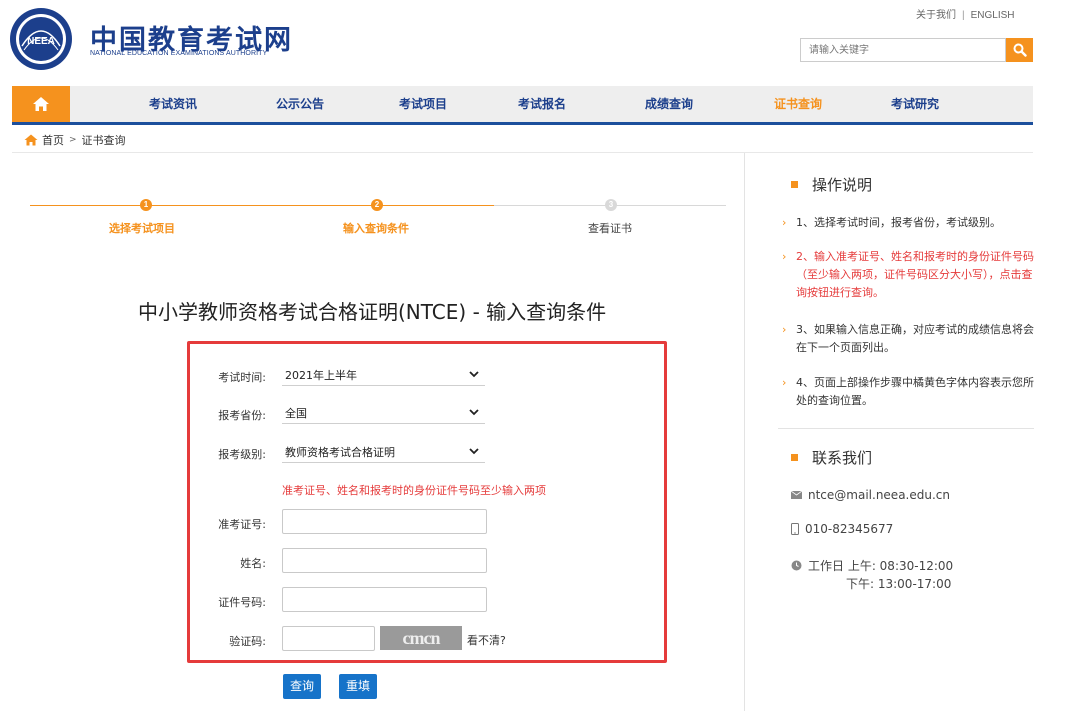  I want to click on main-nav: 考试资讯 公示公告 考试项目 考试报名 成绩查询 证书查询 考试研究, so click(522, 105).